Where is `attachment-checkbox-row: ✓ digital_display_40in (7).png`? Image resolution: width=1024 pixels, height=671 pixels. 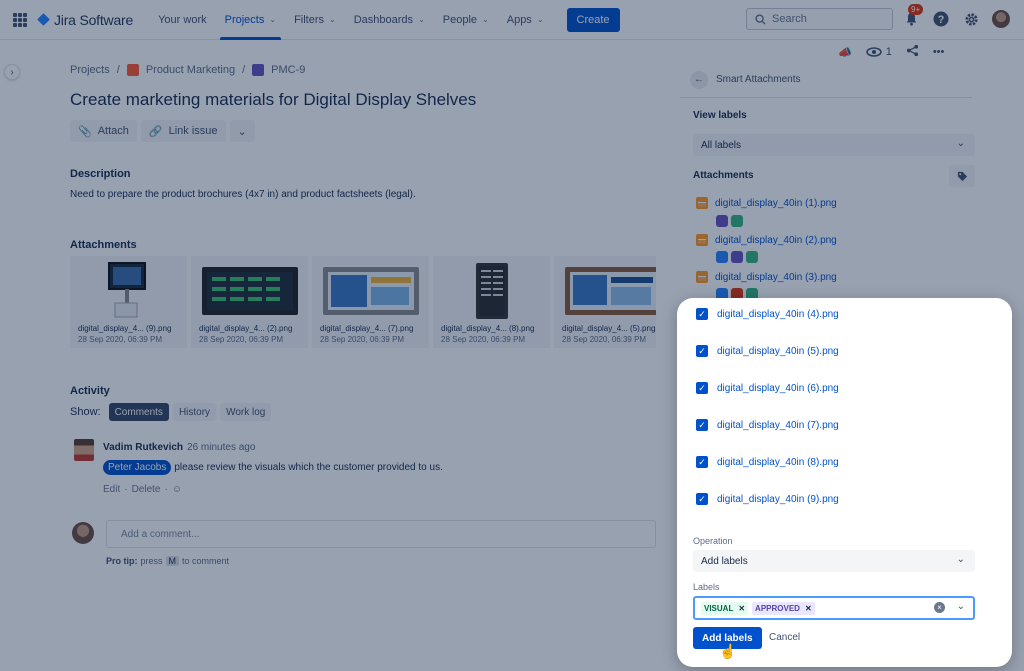 attachment-checkbox-row: ✓ digital_display_40in (7).png is located at coordinates (767, 425).